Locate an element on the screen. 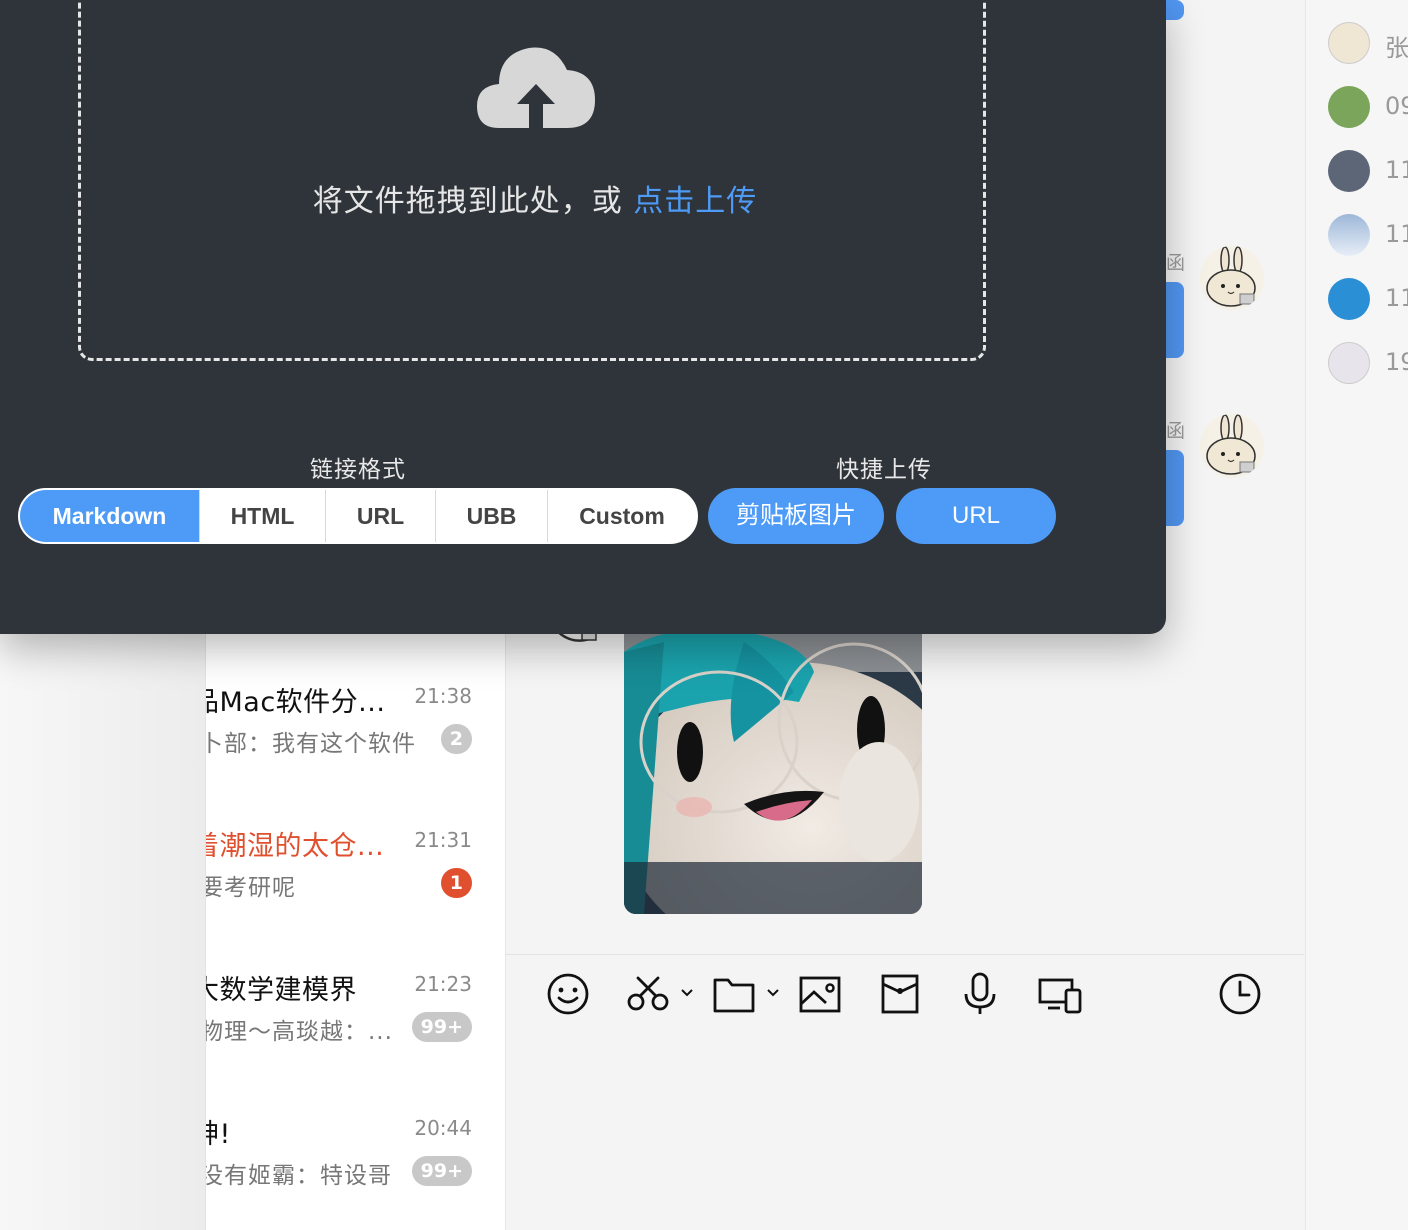  conversation-time: 21:23 is located at coordinates (443, 984).